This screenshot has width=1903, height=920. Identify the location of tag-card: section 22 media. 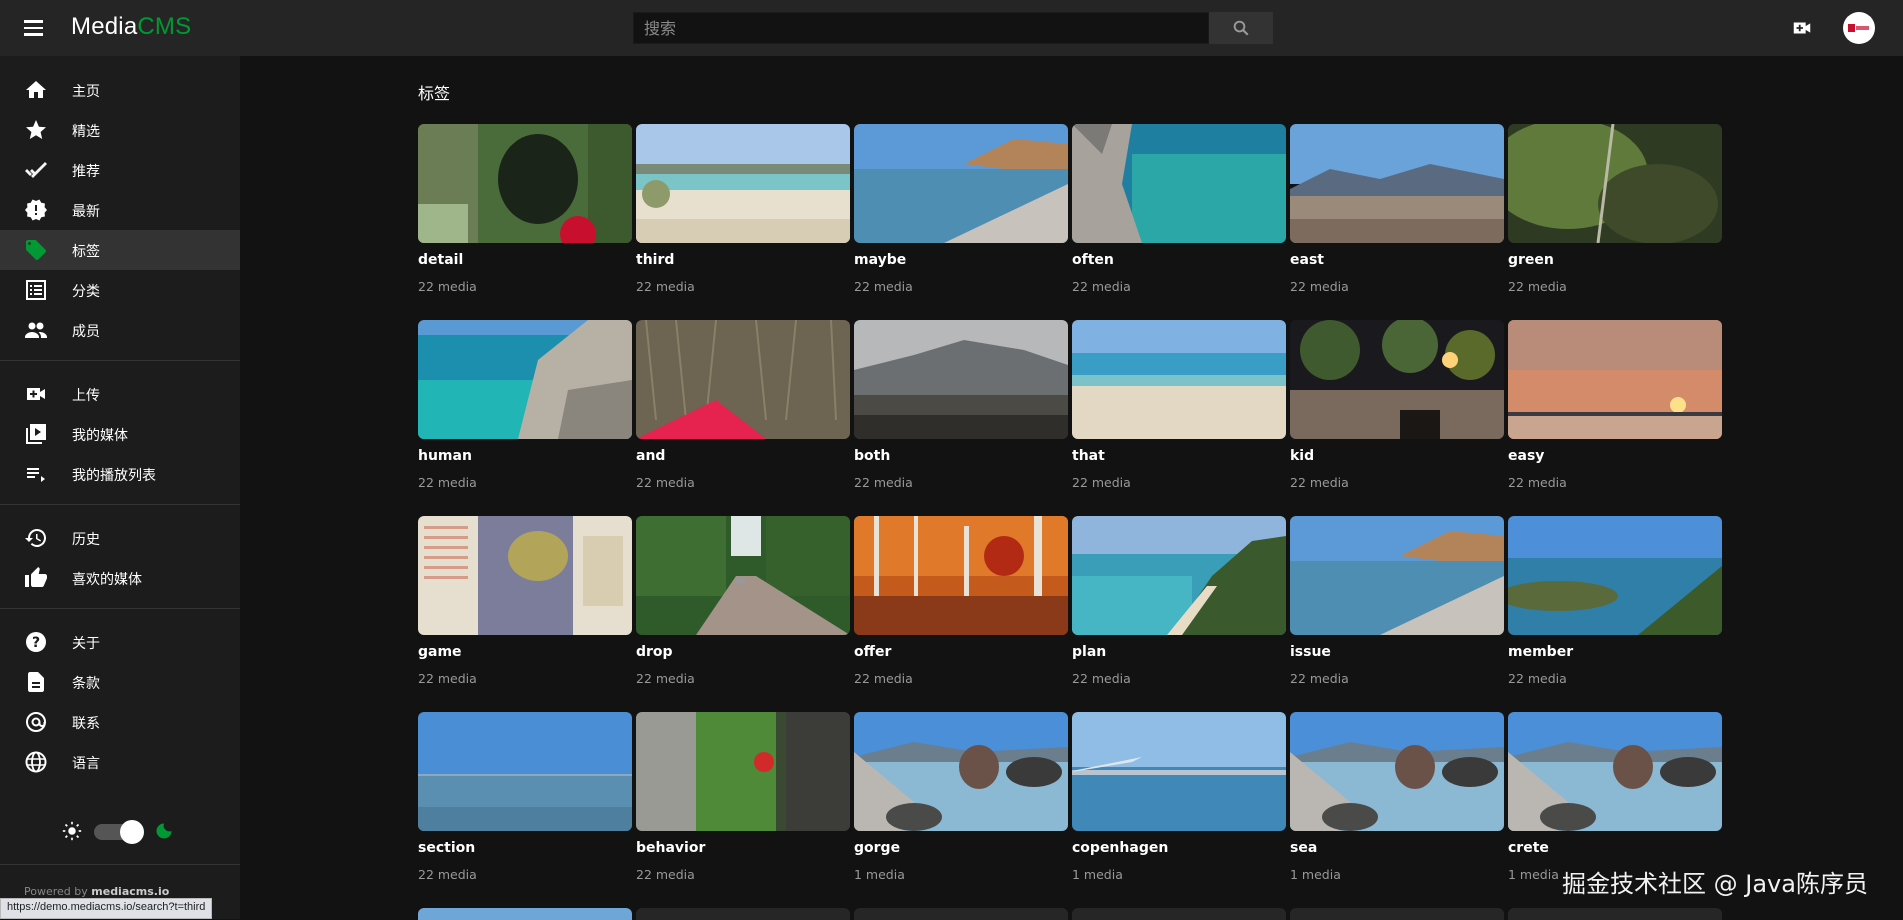
(525, 797).